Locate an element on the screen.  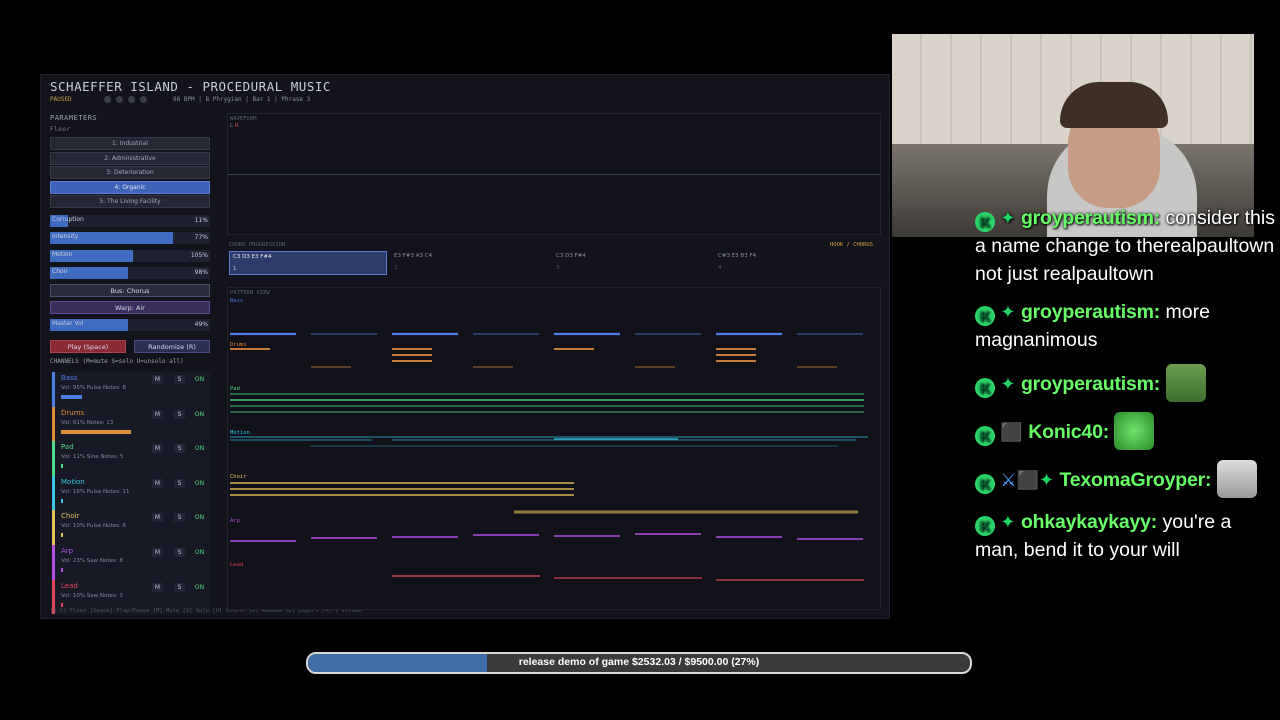
hook-chorus-label: HOOK / CHORUS is located at coordinates (851, 245).